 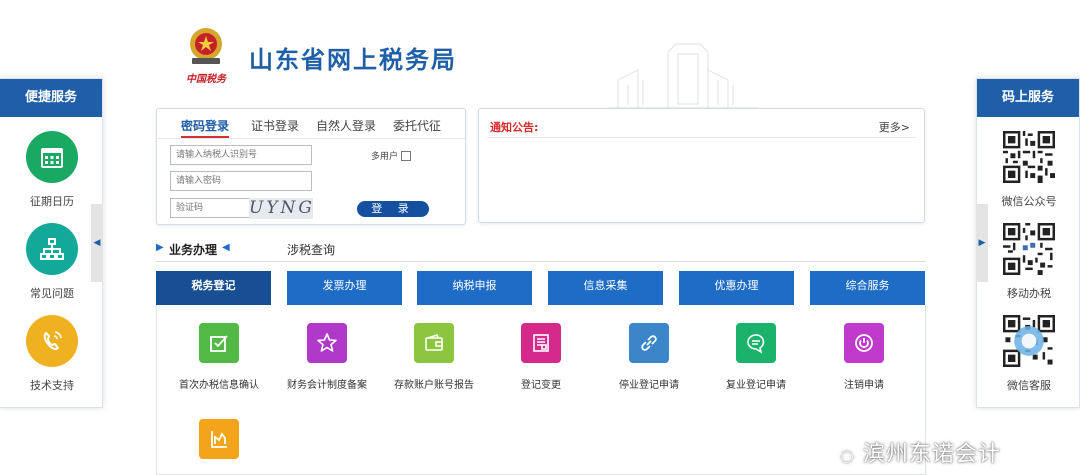 What do you see at coordinates (982, 243) in the screenshot?
I see `collapse-right-panel-button: ▶` at bounding box center [982, 243].